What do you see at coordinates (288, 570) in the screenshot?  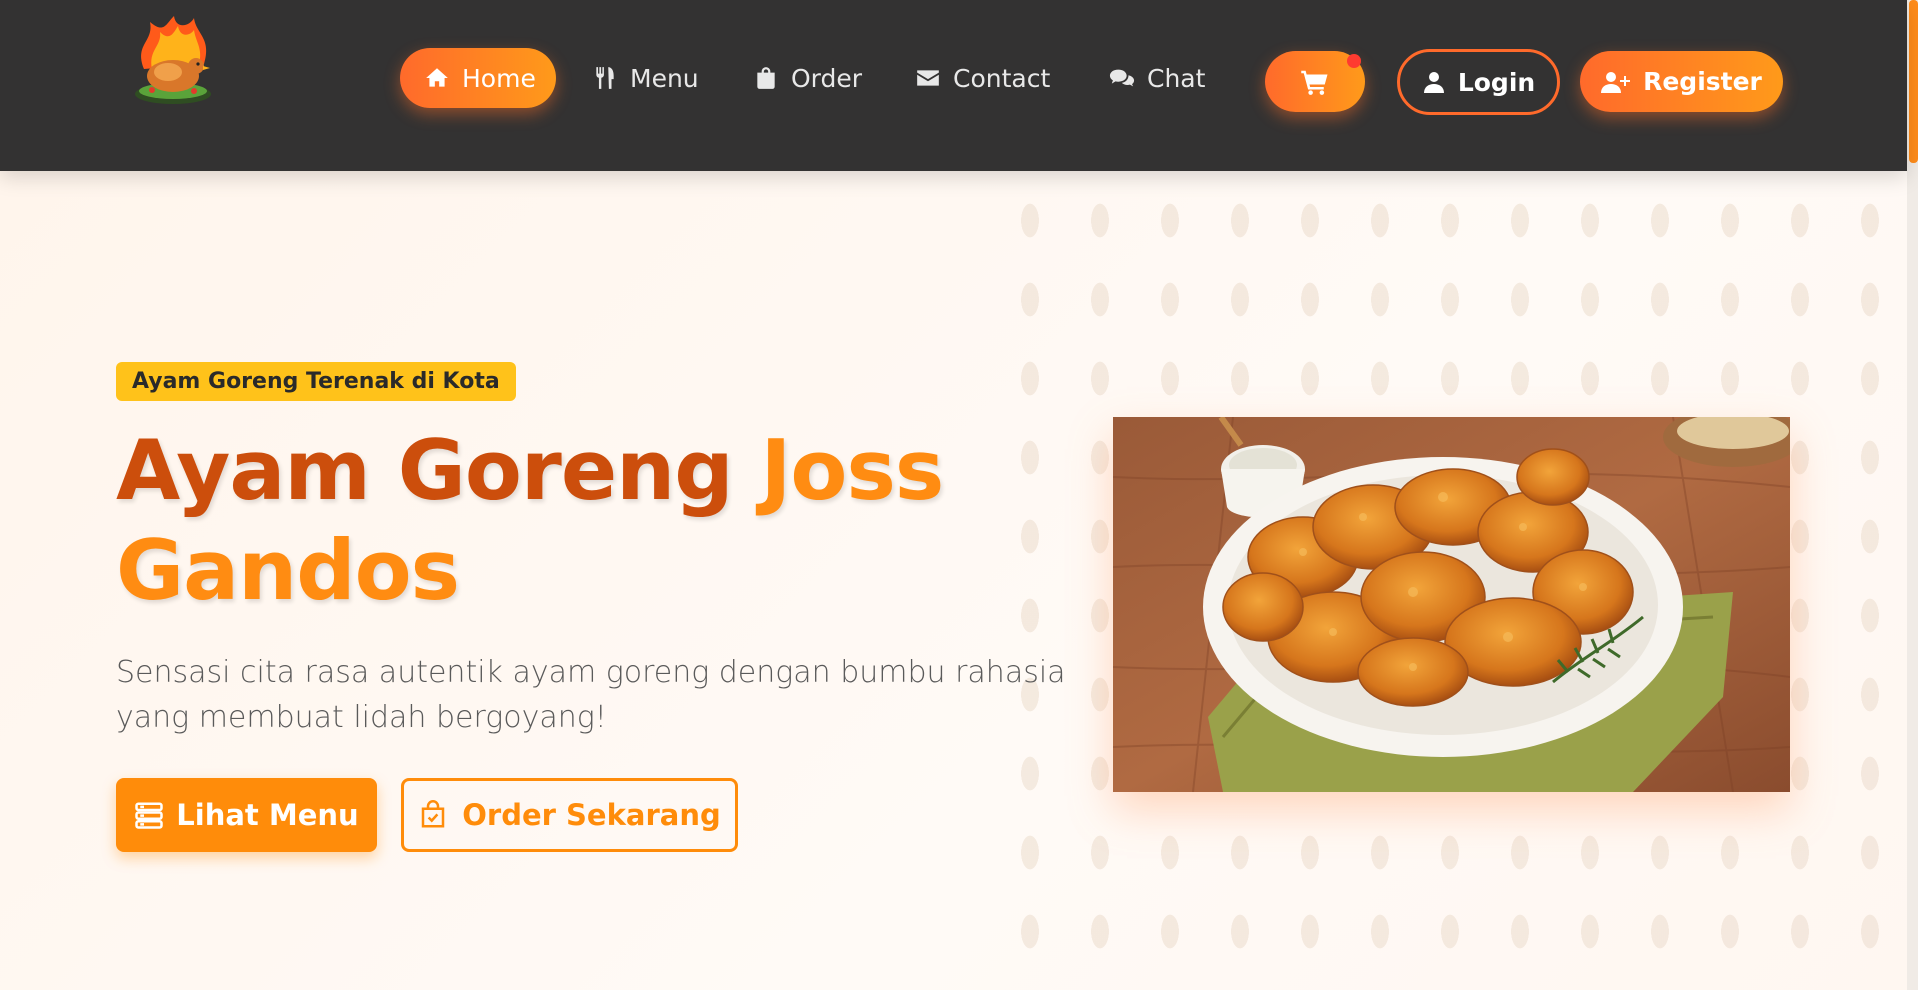 I see `hero-title-part3: Gandos` at bounding box center [288, 570].